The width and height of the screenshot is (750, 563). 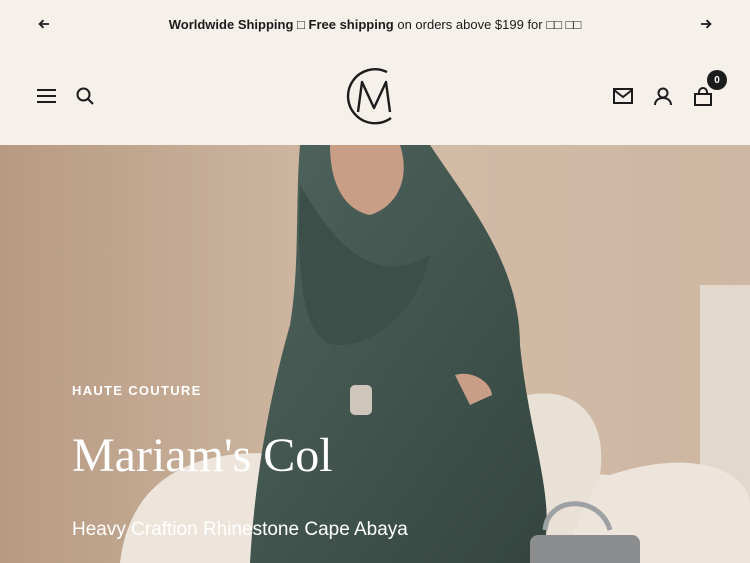 I want to click on hero-title: Mariam's Col, so click(x=202, y=455).